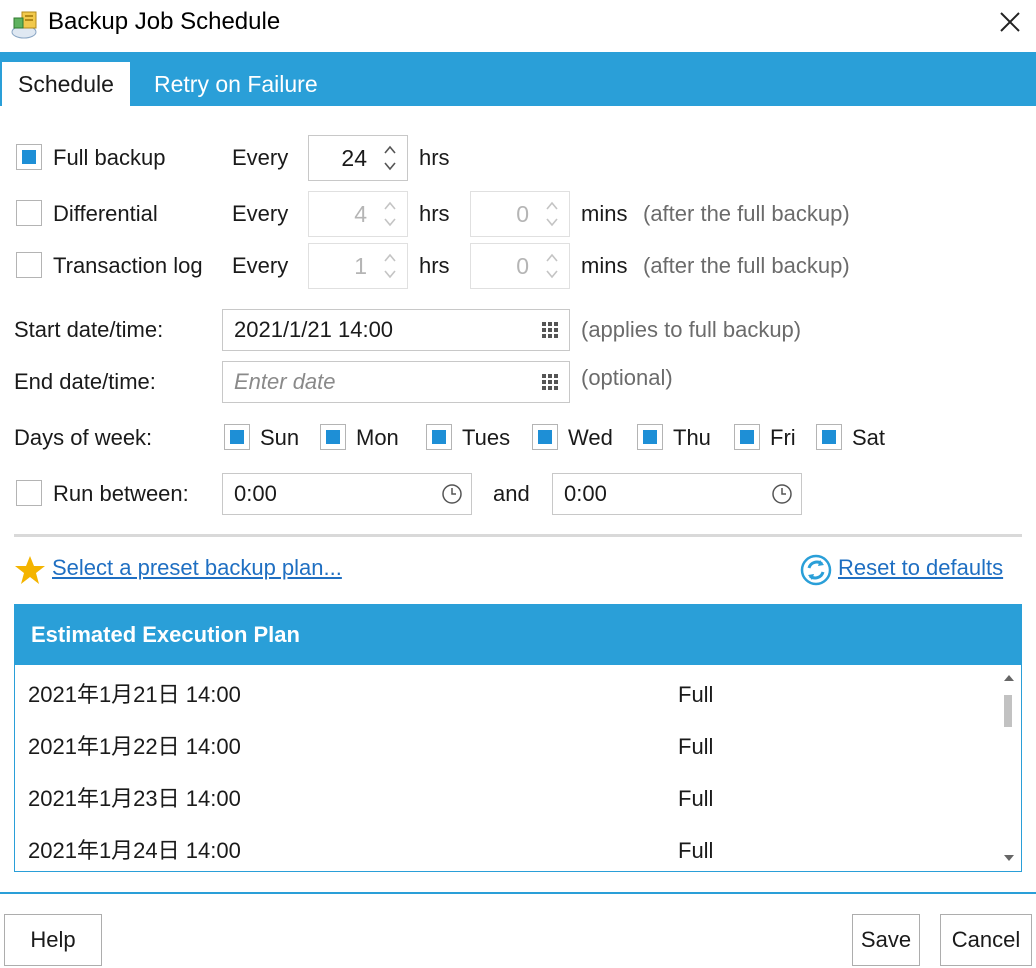 The height and width of the screenshot is (968, 1036). What do you see at coordinates (134, 850) in the screenshot?
I see `plan-row-date: 2021年1月24日 14:00` at bounding box center [134, 850].